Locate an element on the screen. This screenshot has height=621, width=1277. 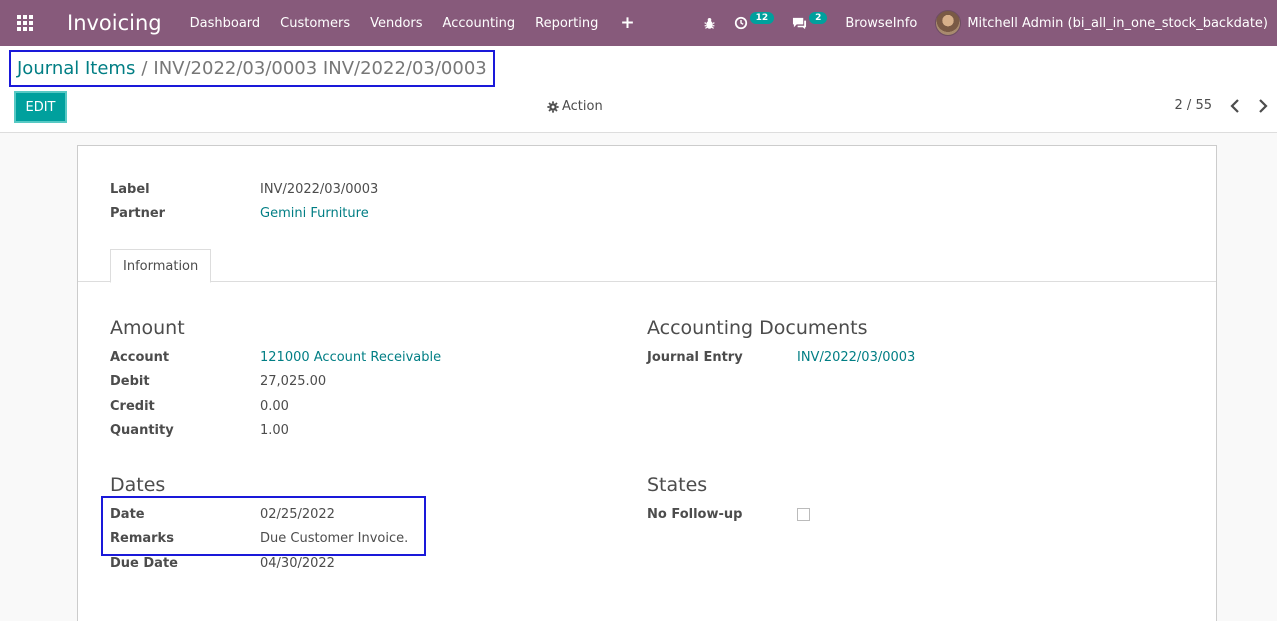
clock-icon is located at coordinates (740, 23).